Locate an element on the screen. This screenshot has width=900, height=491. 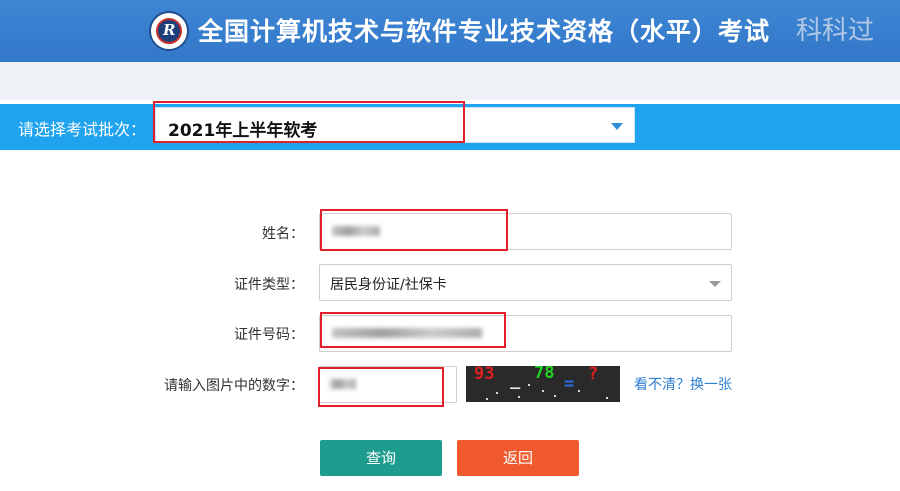
name-label: 姓名： is located at coordinates (283, 234).